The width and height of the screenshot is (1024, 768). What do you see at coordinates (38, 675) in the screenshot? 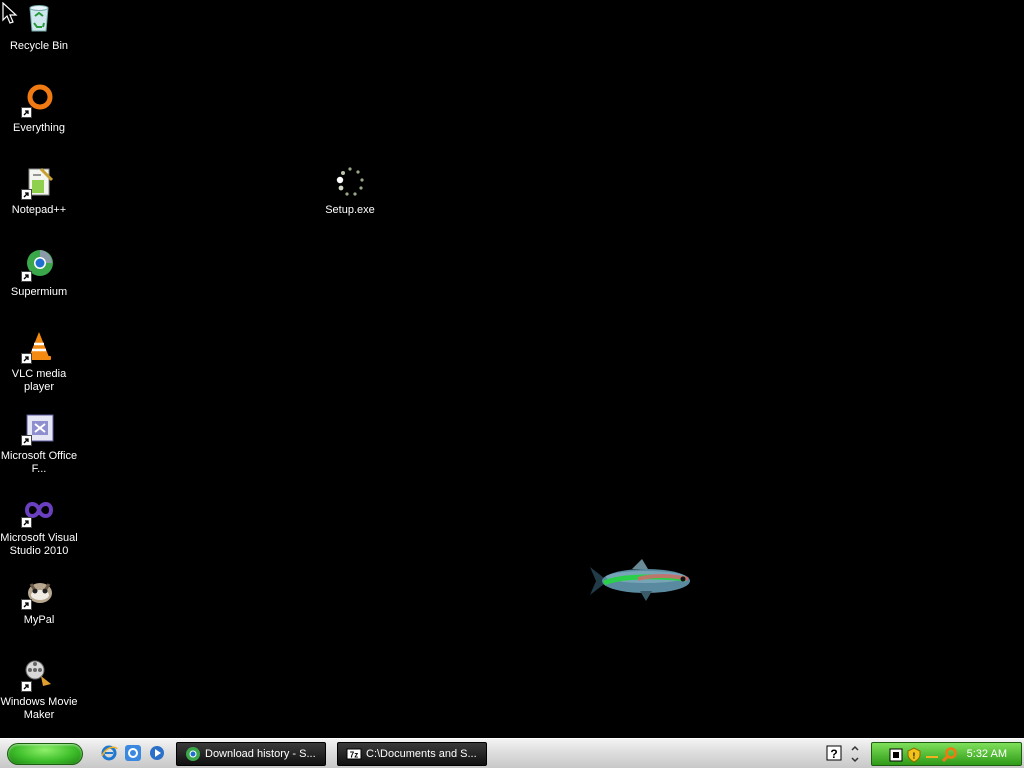
I see `movie-maker-icon` at bounding box center [38, 675].